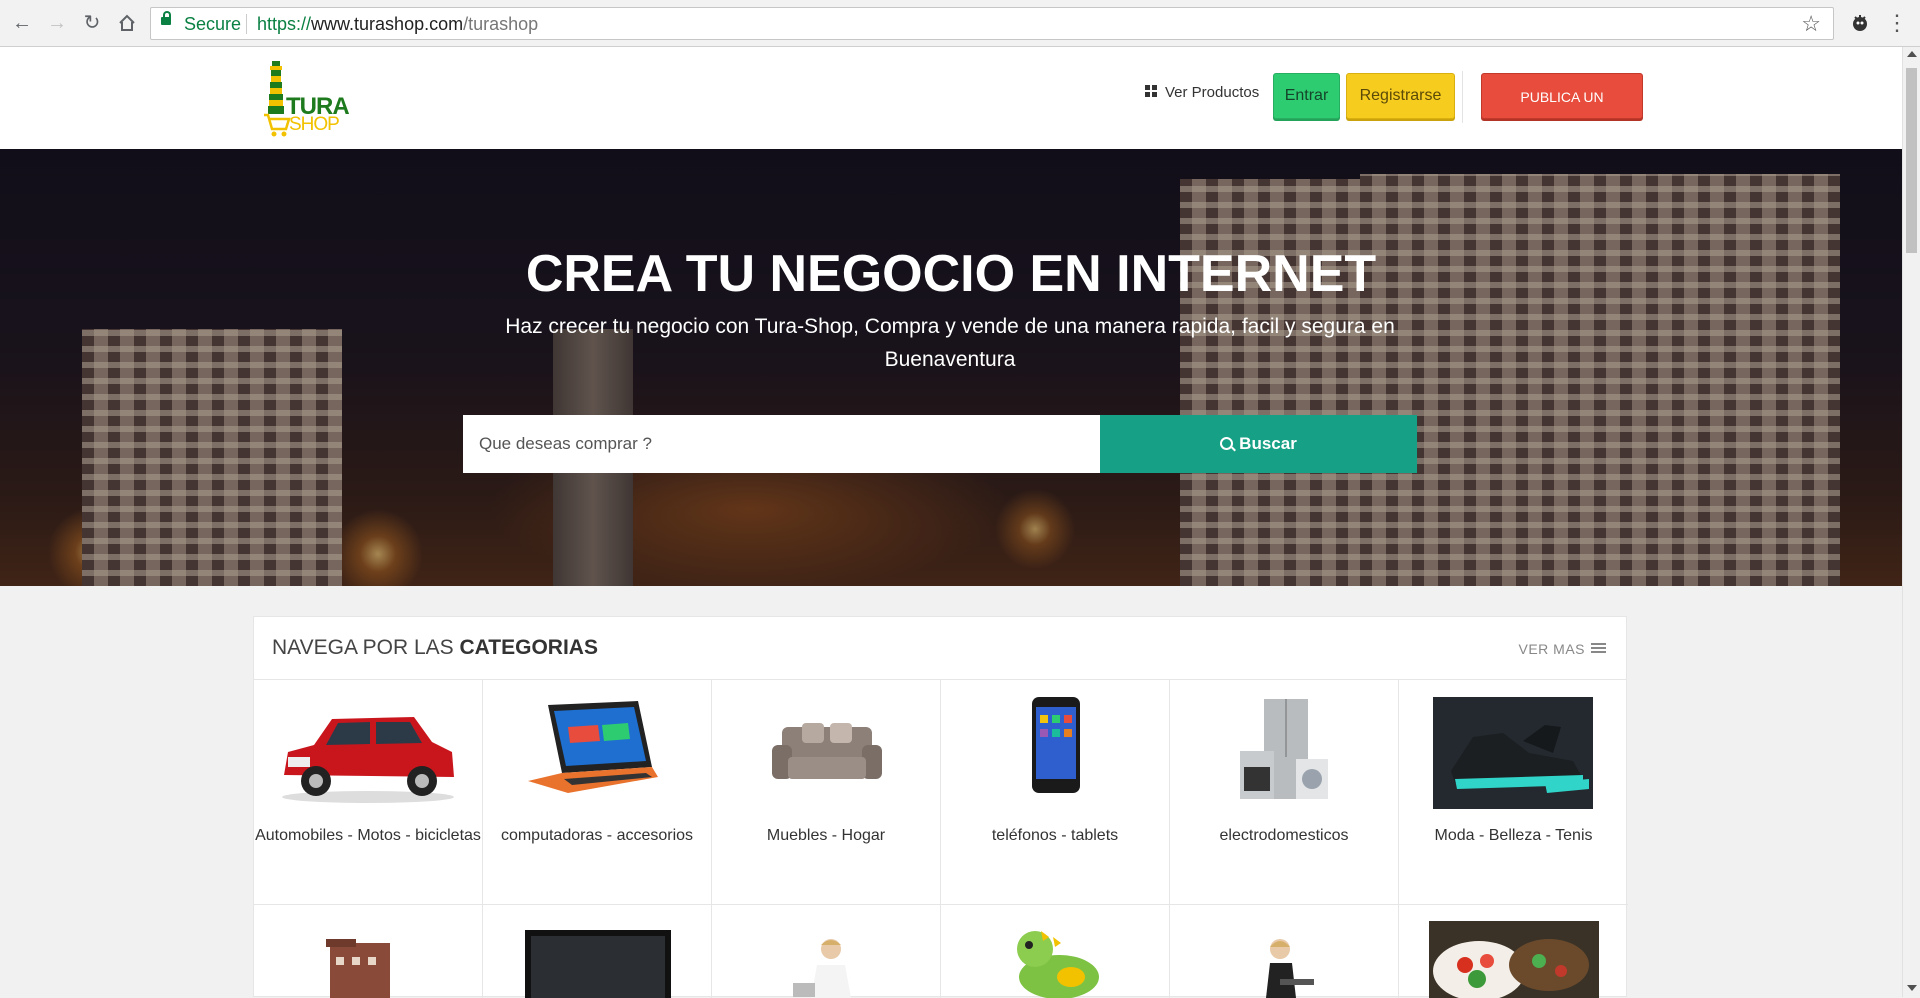 The height and width of the screenshot is (998, 1920). Describe the element at coordinates (1462, 97) in the screenshot. I see `header-divider` at that location.